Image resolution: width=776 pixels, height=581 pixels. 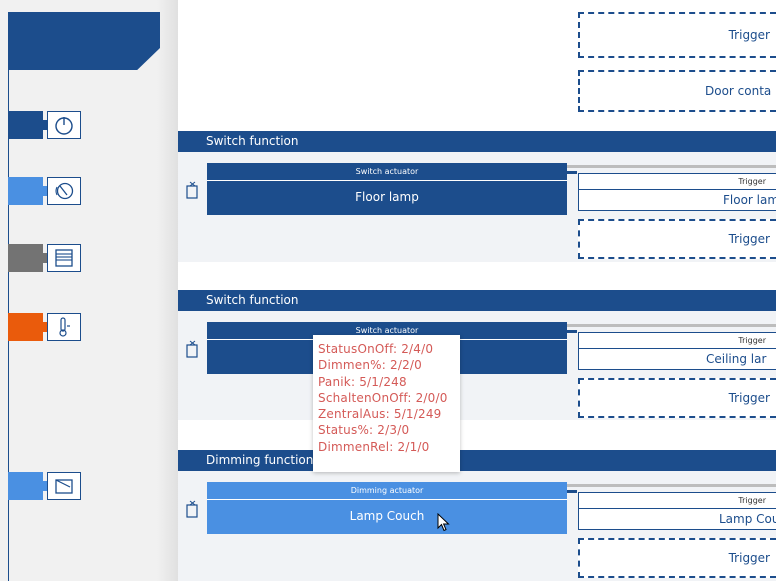 I want to click on thermostat-icon, so click(x=64, y=327).